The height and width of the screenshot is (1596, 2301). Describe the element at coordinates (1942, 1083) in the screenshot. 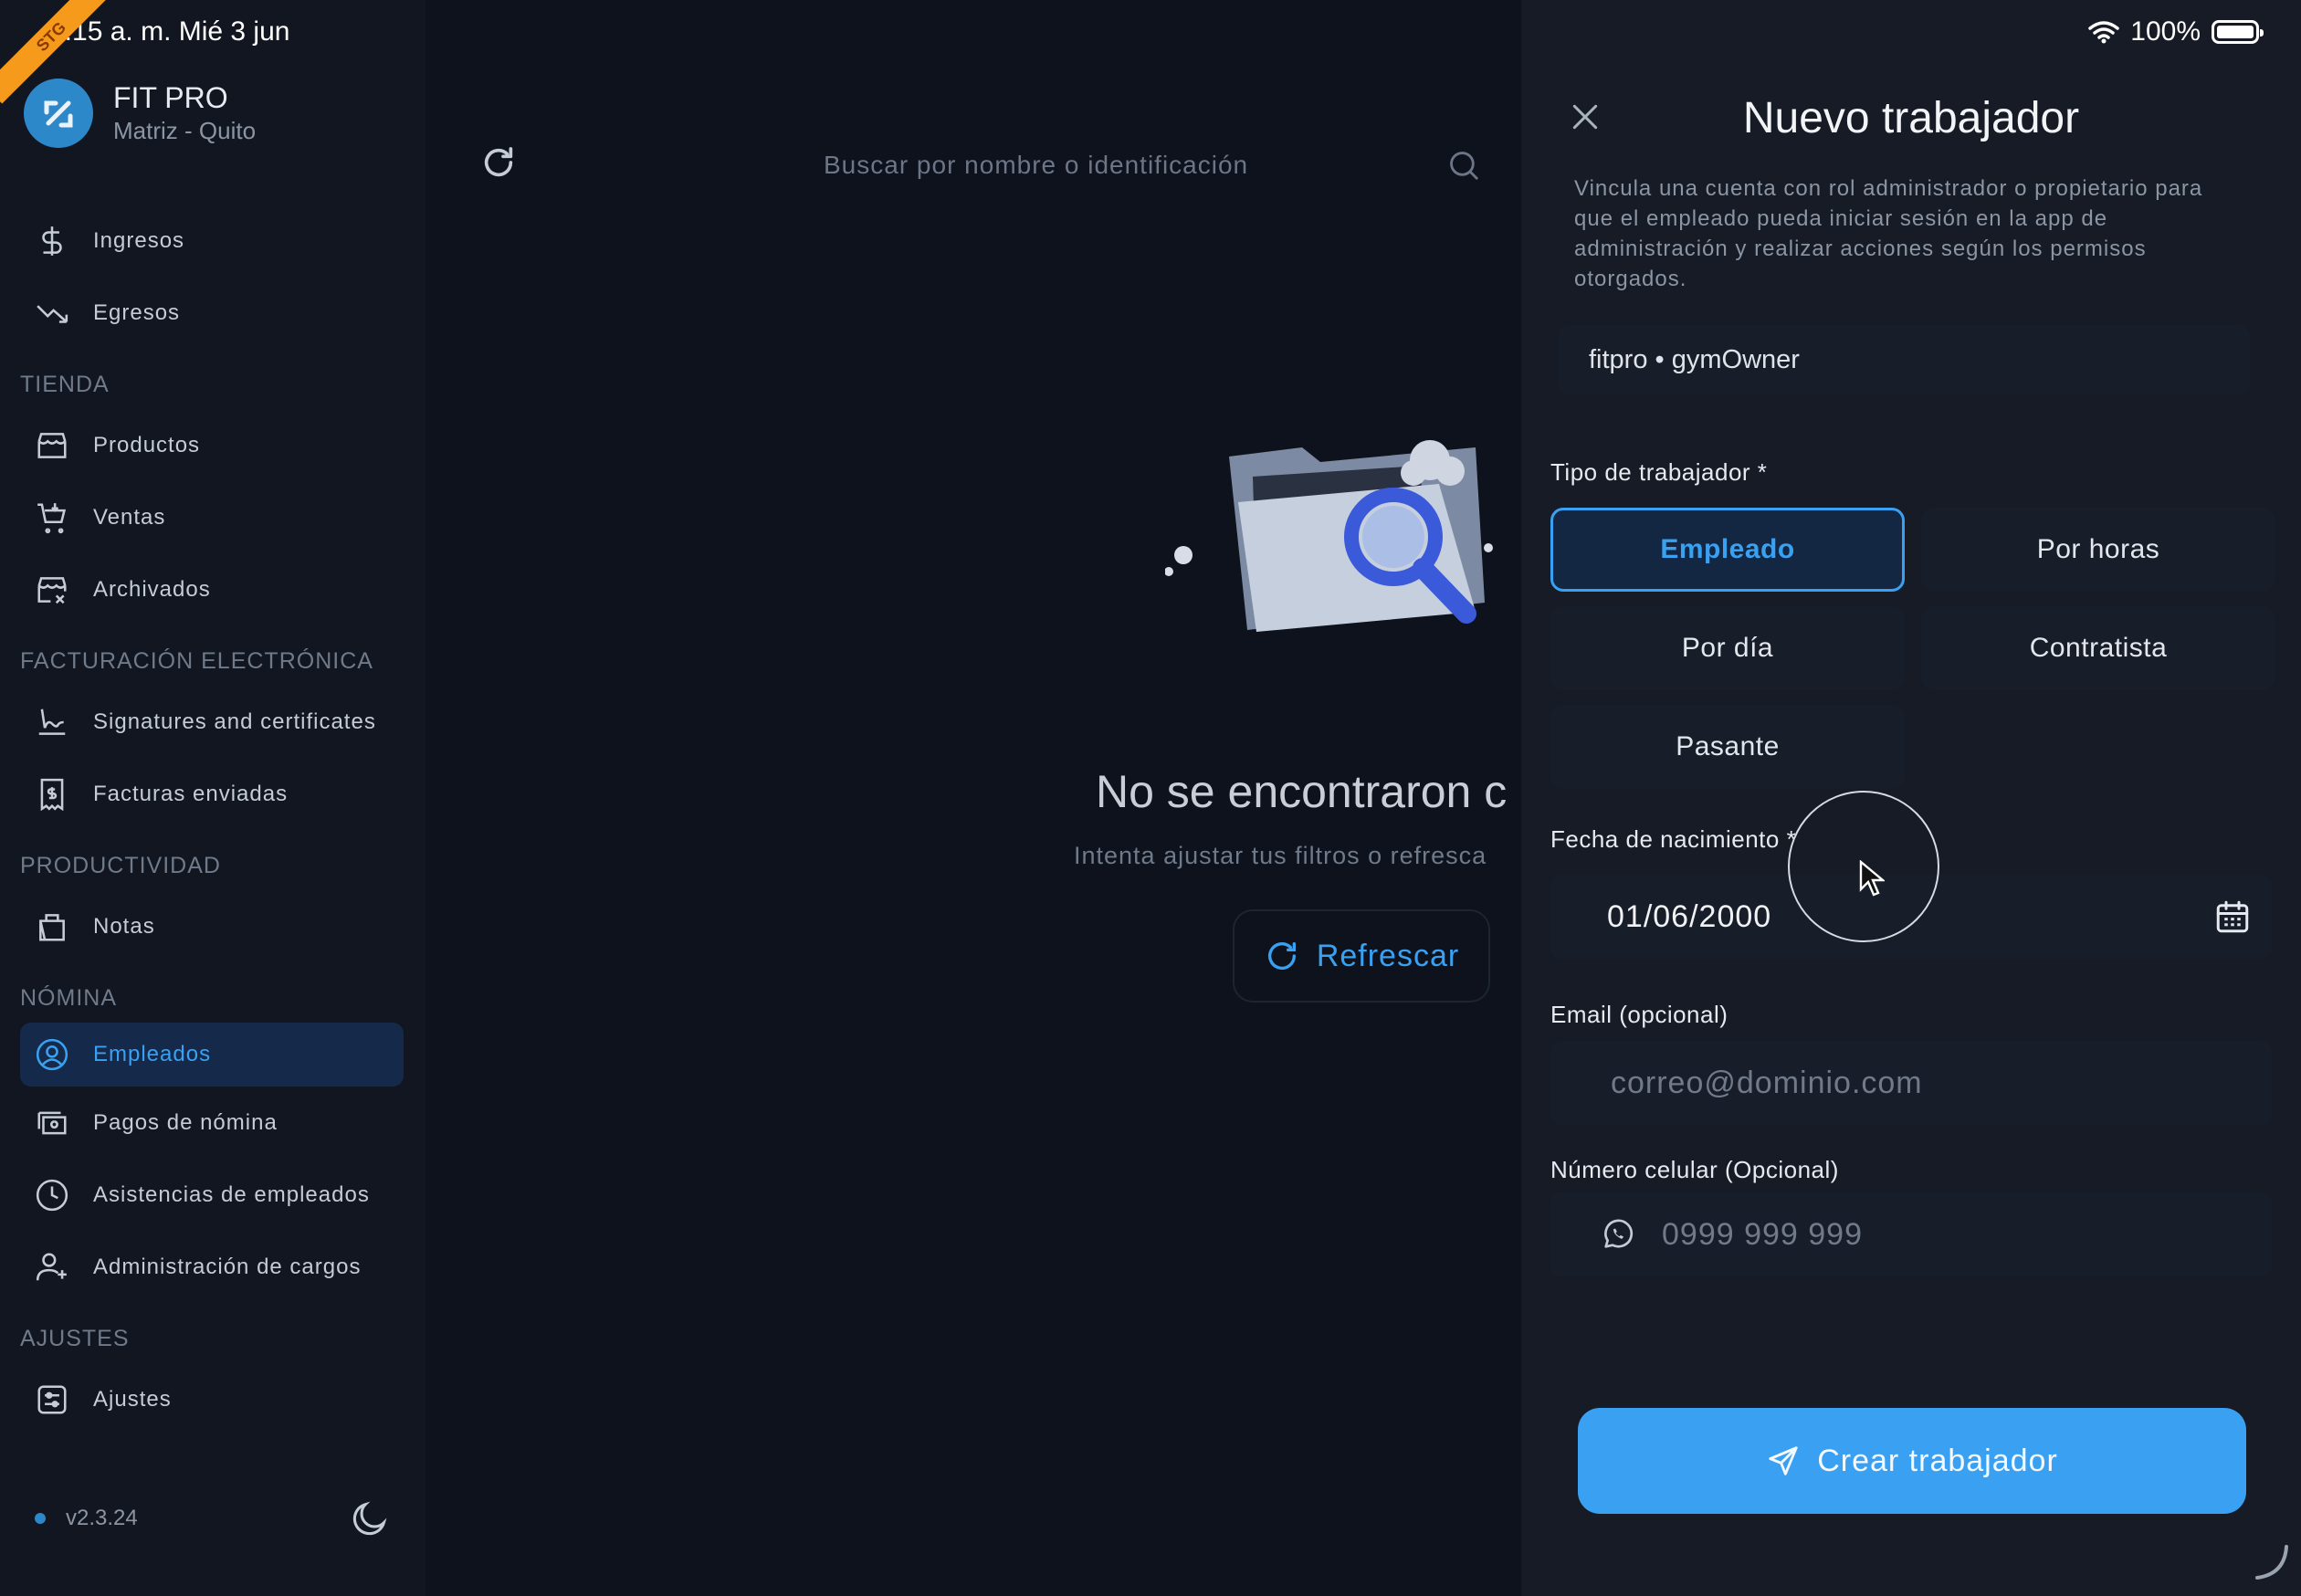

I see `email-field` at that location.